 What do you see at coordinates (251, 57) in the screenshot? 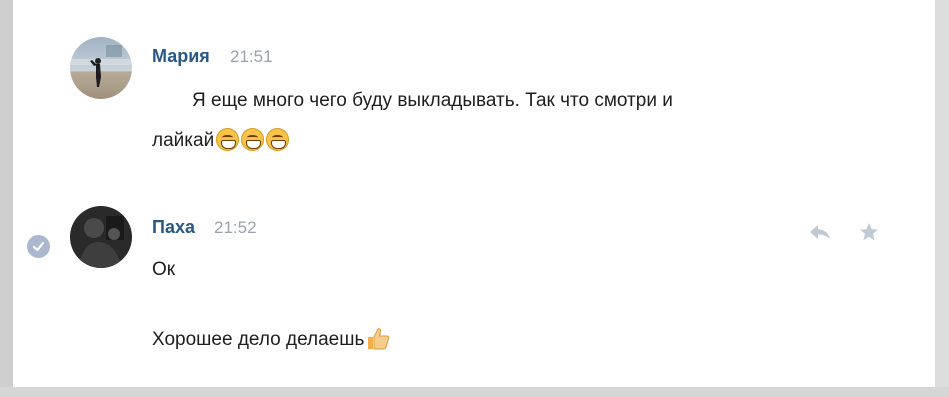
I see `message-time: 21:51` at bounding box center [251, 57].